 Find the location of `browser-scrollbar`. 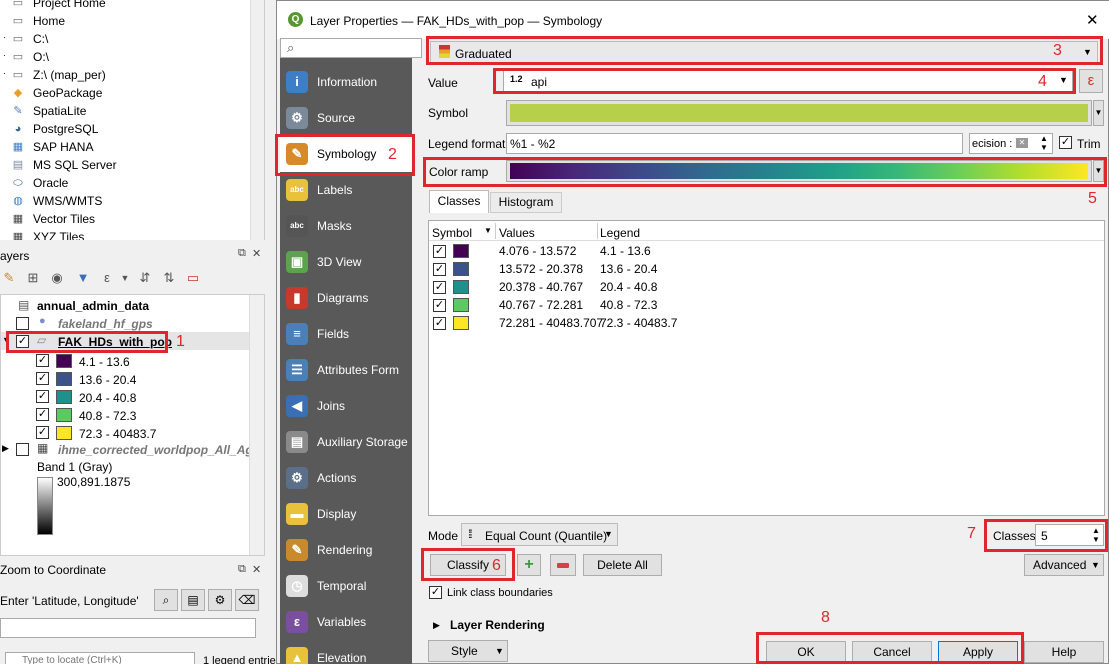

browser-scrollbar is located at coordinates (257, 120).